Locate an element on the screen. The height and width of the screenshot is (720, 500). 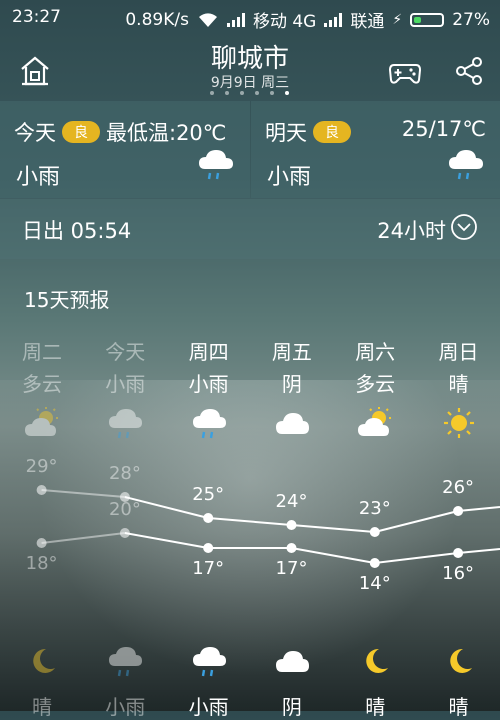
sunrise-row: 日出 05:54 24小时 is located at coordinates (250, 229).